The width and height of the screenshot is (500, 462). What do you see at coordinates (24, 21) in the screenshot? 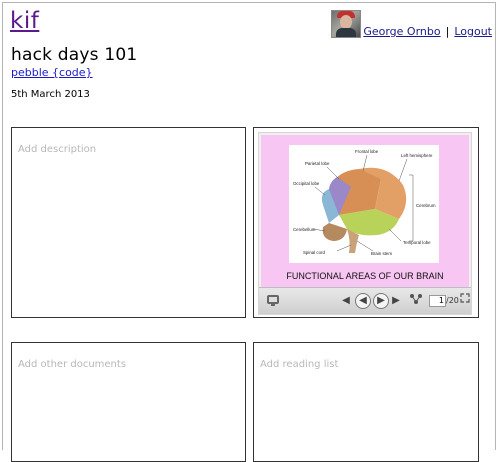
I see `app-logo: kif` at bounding box center [24, 21].